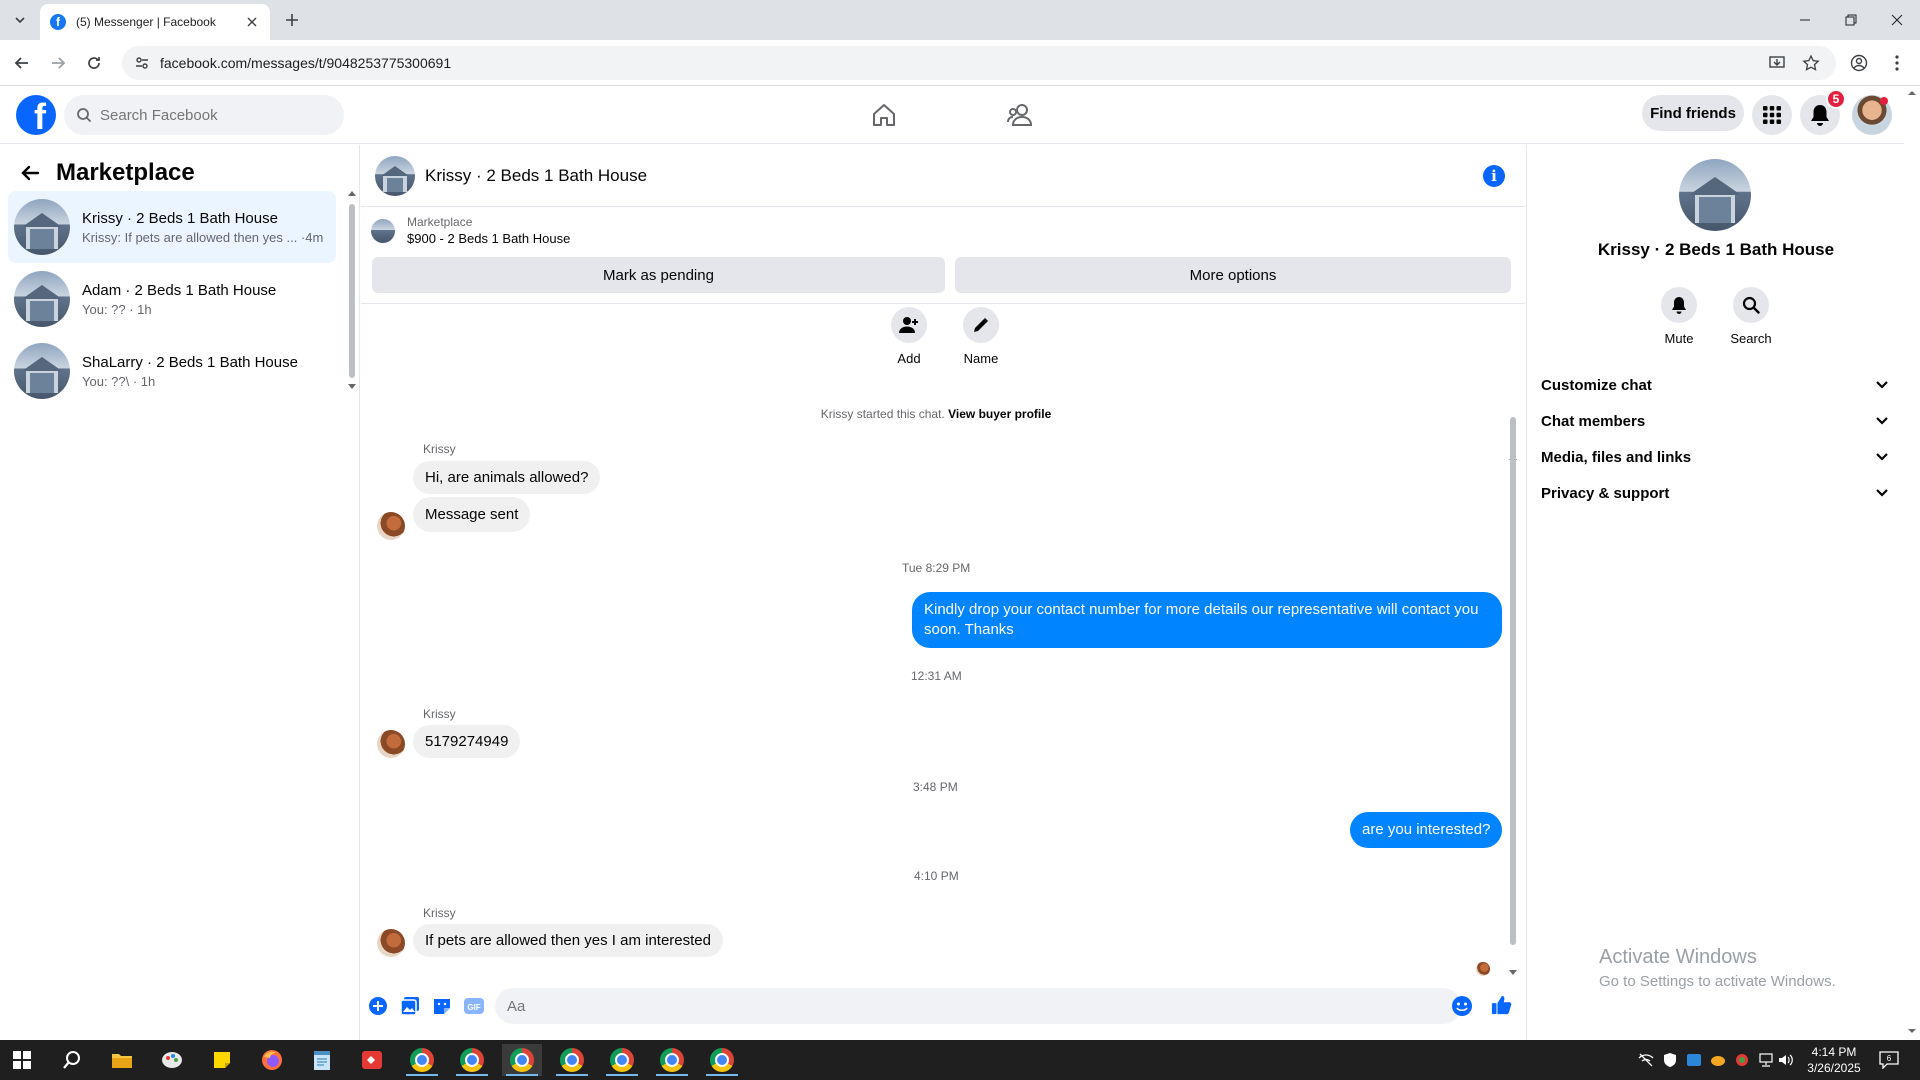 The image size is (1920, 1080). Describe the element at coordinates (1751, 305) in the screenshot. I see `search-icon` at that location.